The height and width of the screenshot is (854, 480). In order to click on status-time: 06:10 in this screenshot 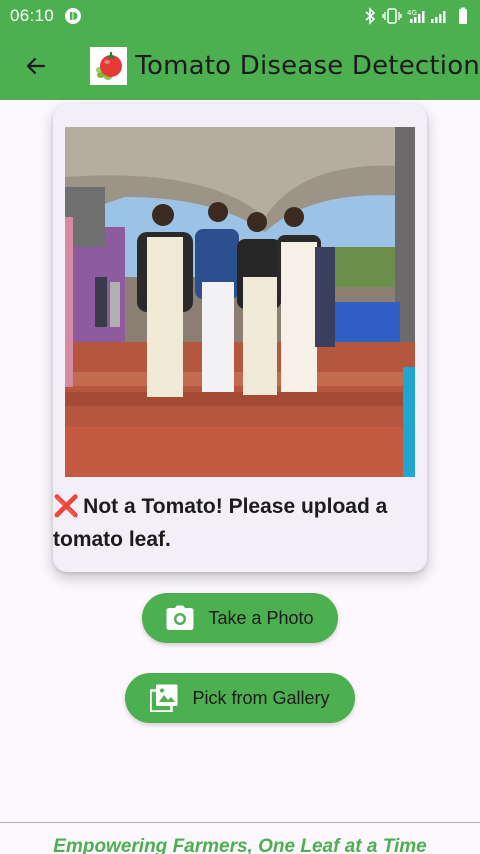, I will do `click(32, 15)`.